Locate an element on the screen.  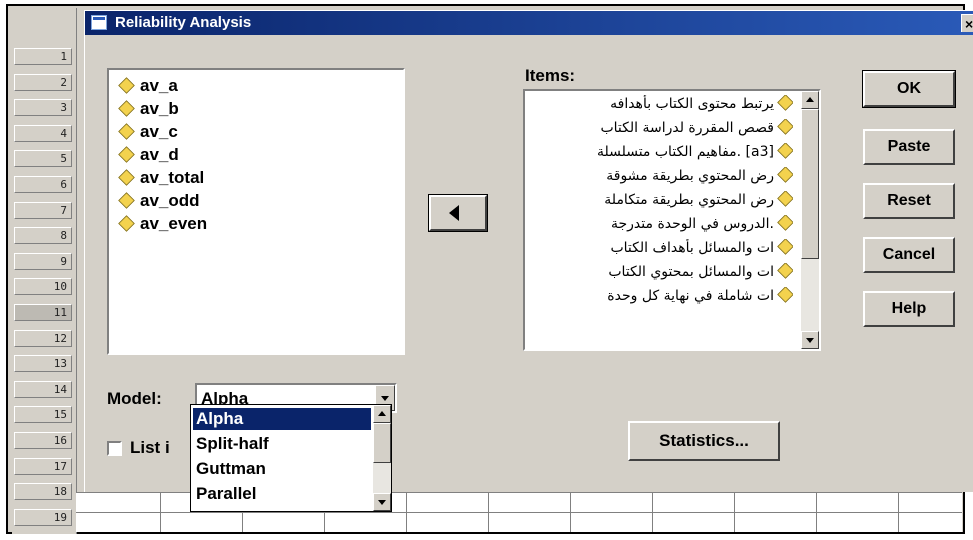
move-variable-button is located at coordinates (458, 213).